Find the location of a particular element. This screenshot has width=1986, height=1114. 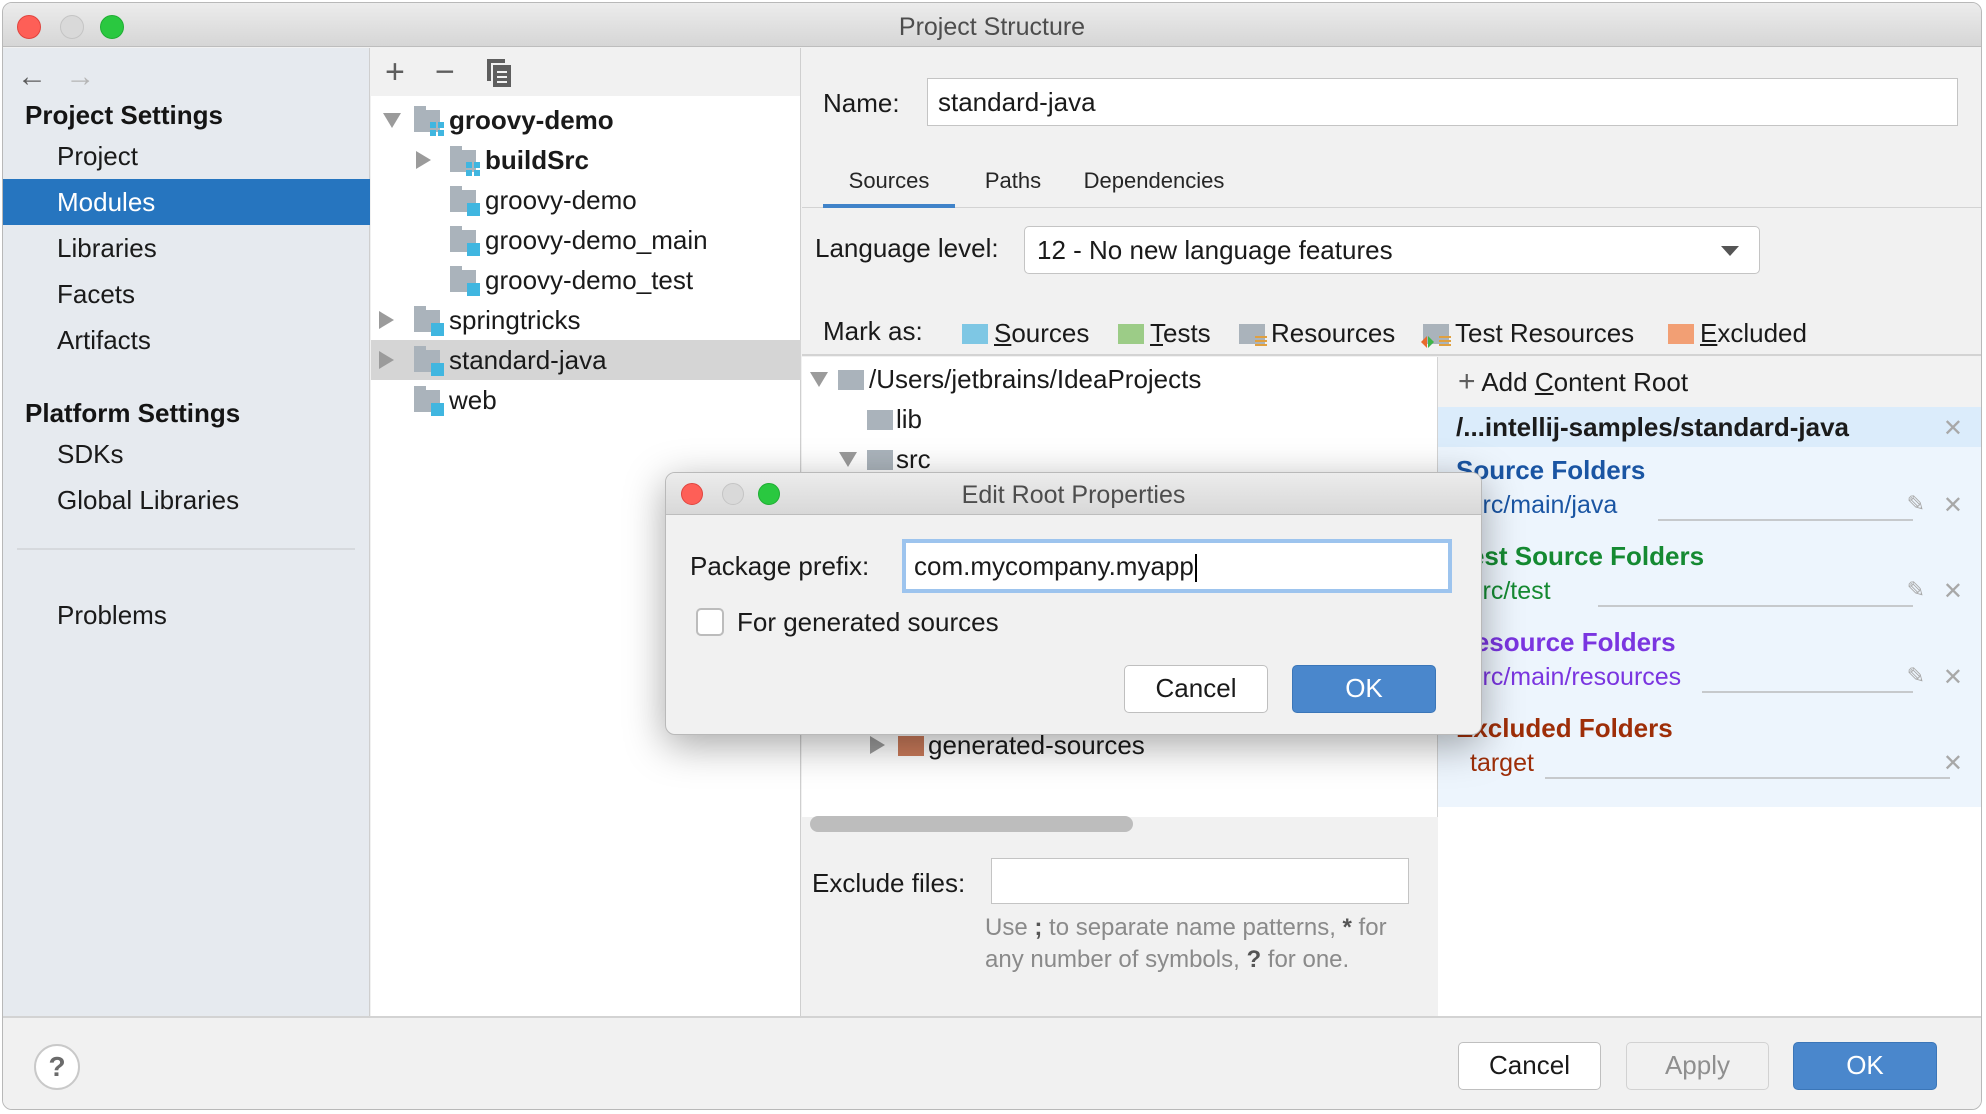

sidebar-item-artifacts: Artifacts is located at coordinates (186, 340).